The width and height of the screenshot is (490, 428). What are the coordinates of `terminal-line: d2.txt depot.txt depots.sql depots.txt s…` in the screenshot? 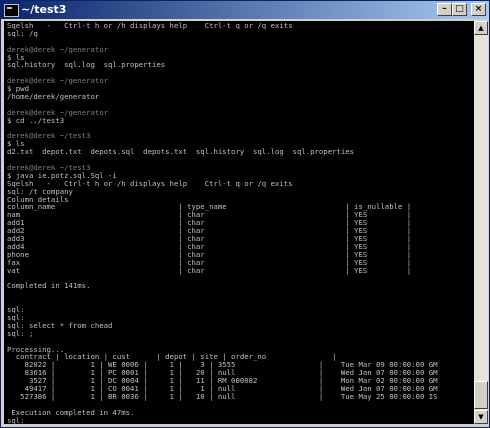 It's located at (181, 152).